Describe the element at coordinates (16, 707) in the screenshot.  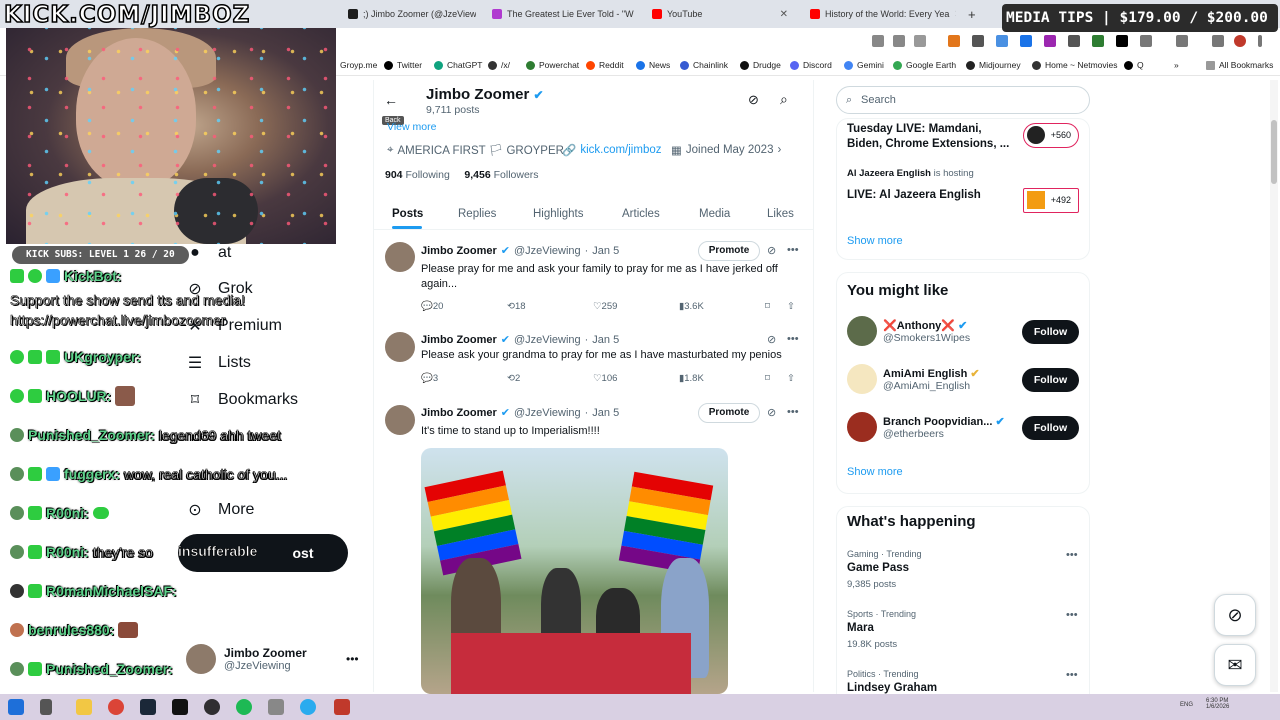
I see `windows-start-icon` at that location.